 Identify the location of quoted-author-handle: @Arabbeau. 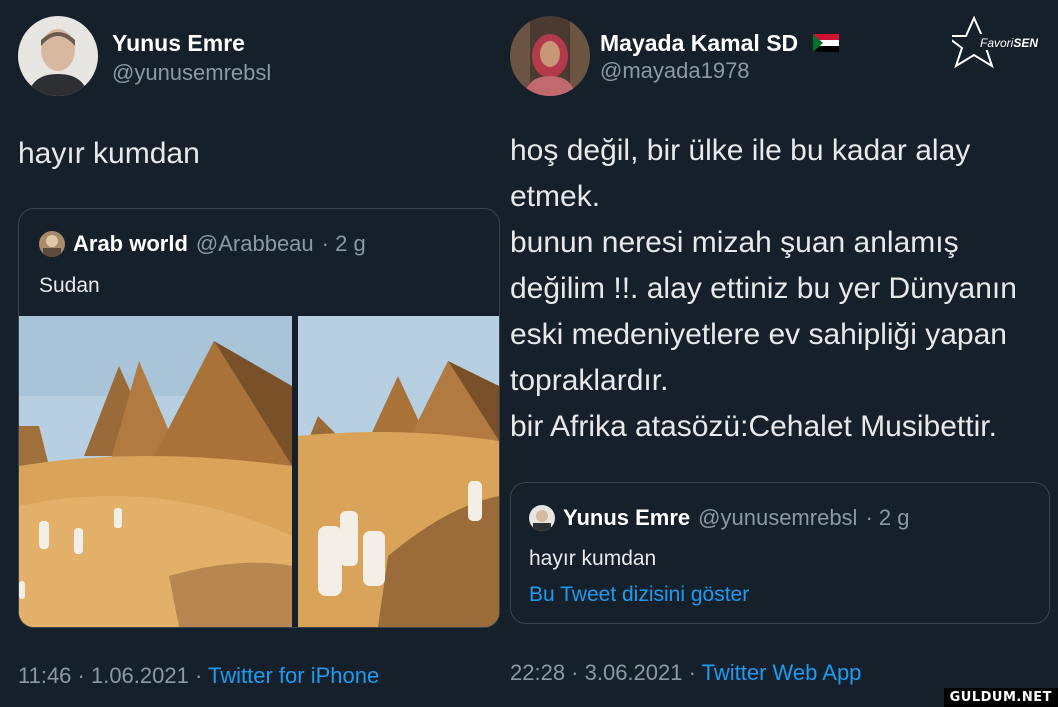
(254, 243).